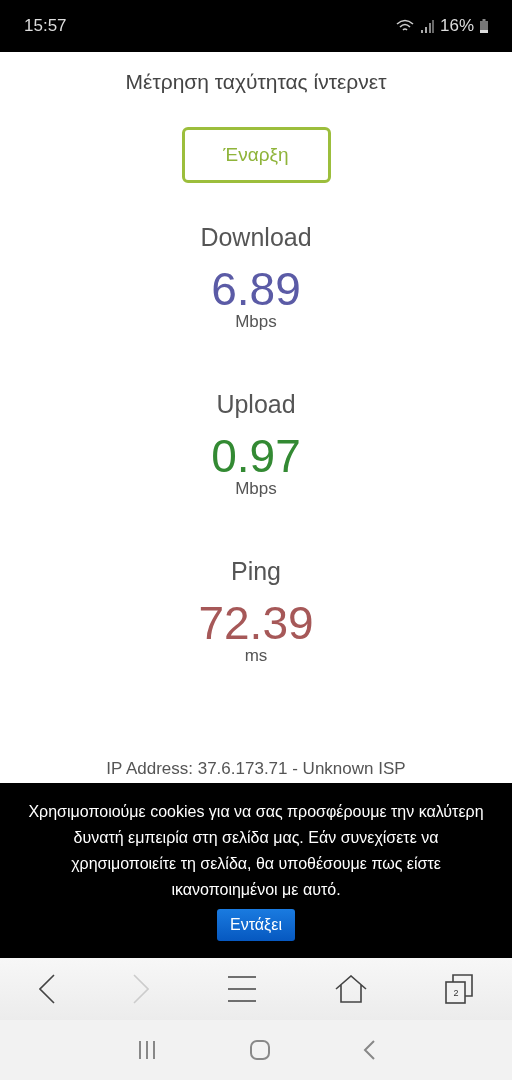 The width and height of the screenshot is (512, 1080). I want to click on battery-icon, so click(484, 26).